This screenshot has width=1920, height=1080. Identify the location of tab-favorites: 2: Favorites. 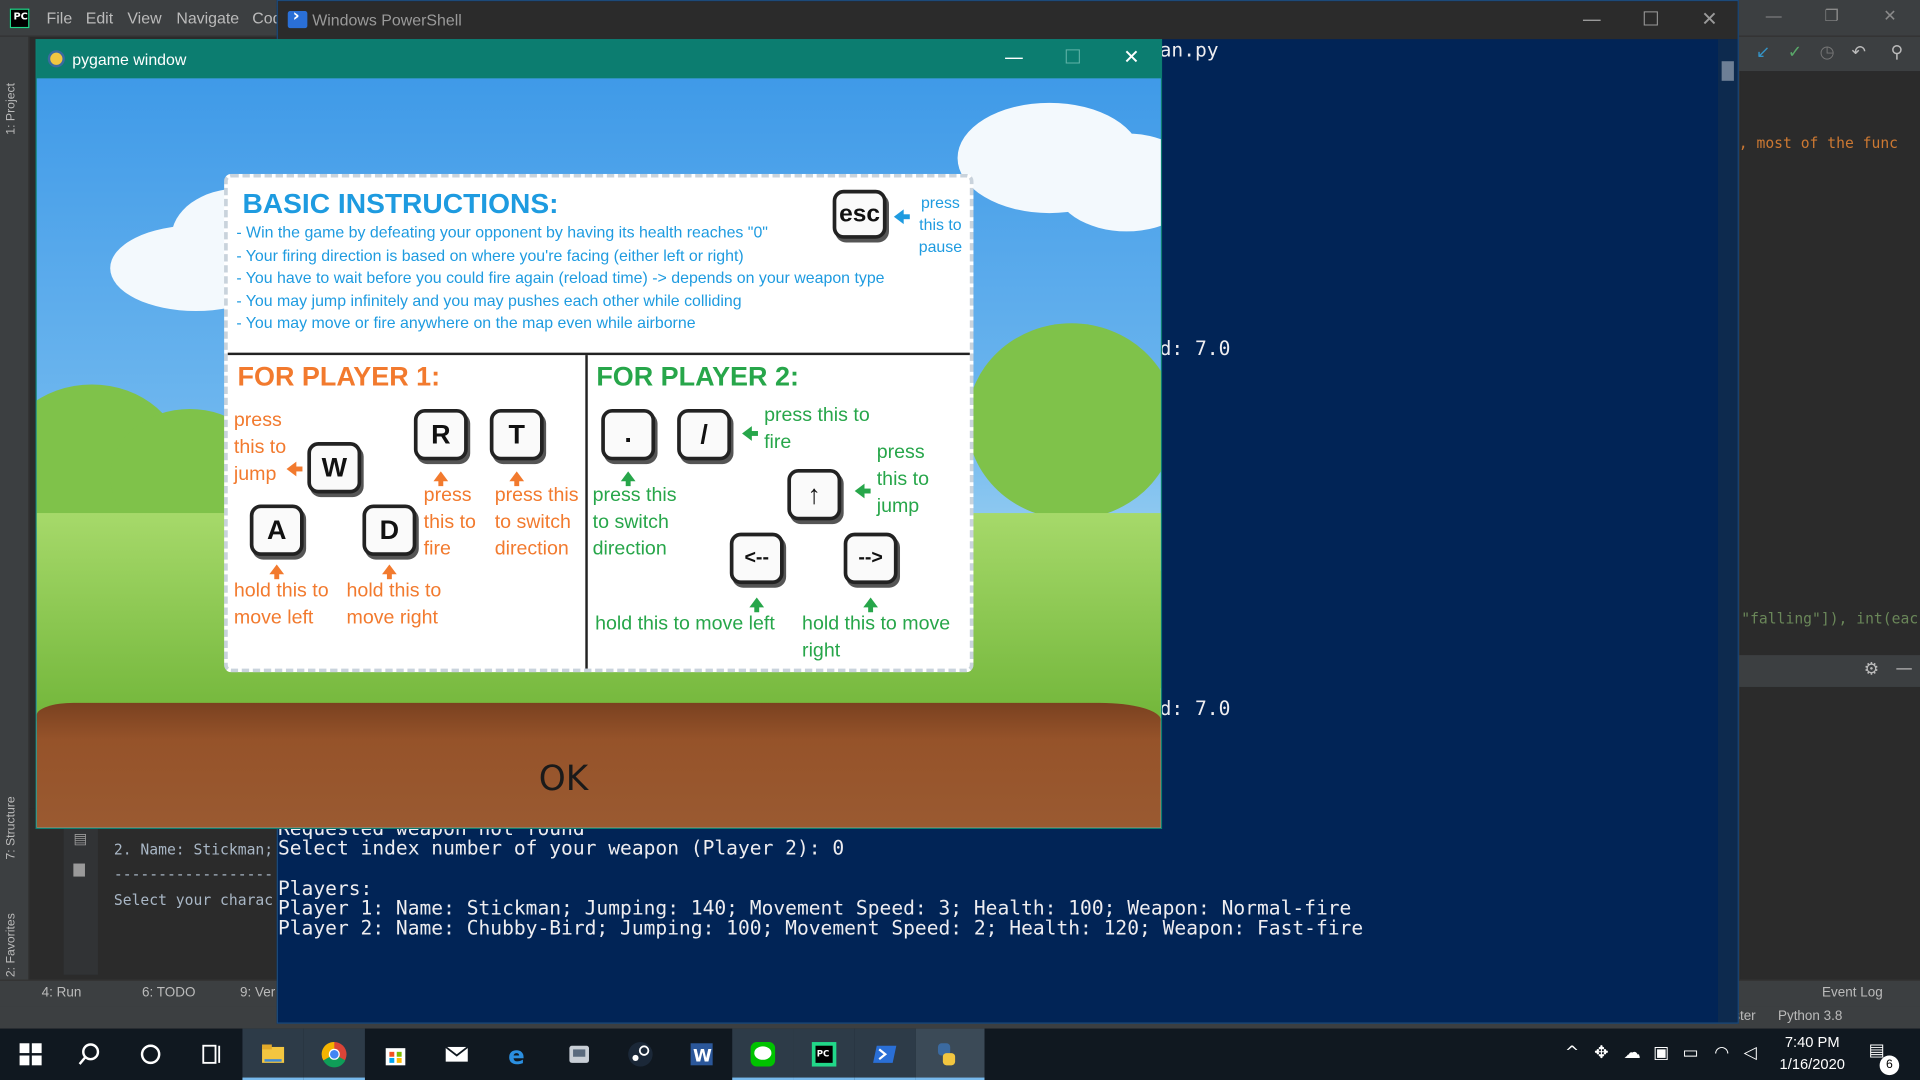
(11, 945).